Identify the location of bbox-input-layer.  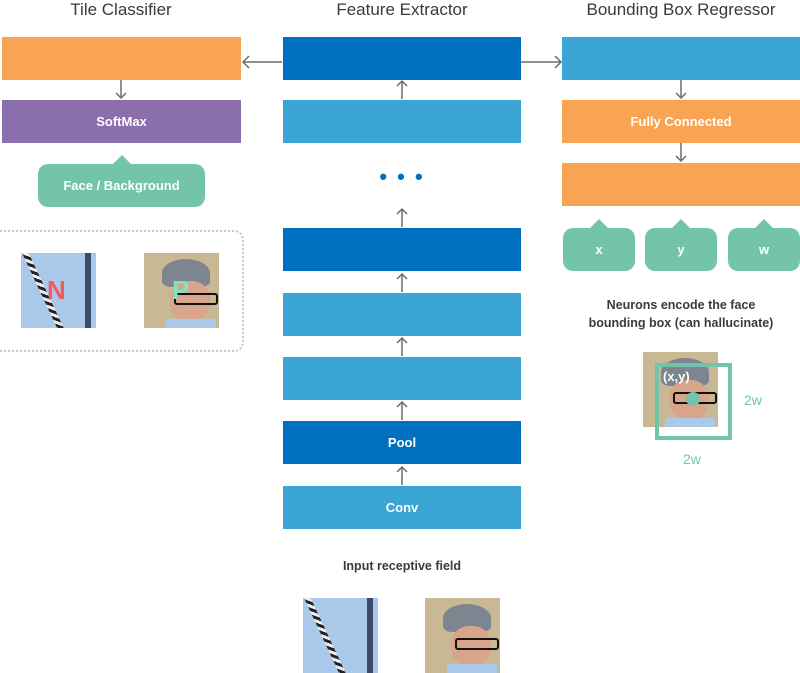
(681, 58).